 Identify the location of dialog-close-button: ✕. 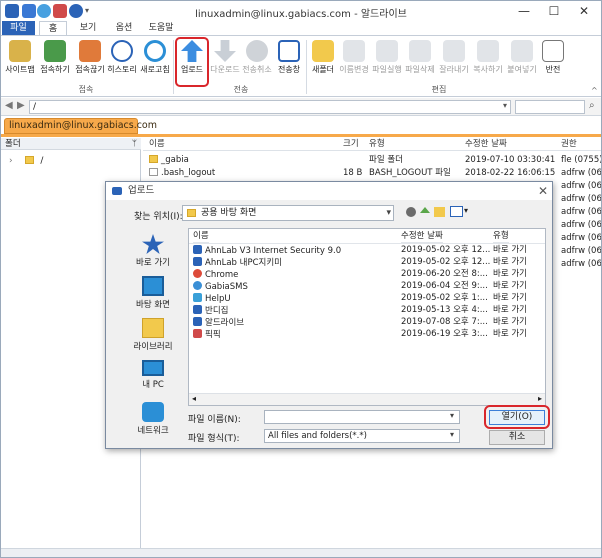
(543, 191).